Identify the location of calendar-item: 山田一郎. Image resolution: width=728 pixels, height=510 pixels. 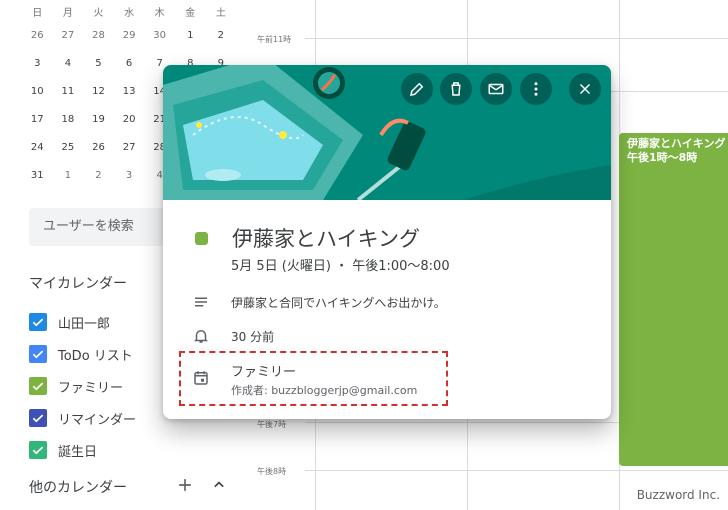
(82, 322).